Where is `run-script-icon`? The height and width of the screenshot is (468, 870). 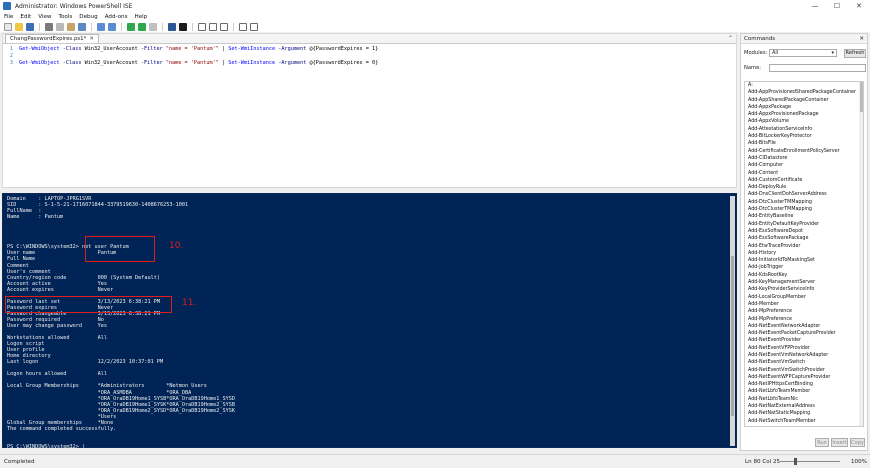
run-script-icon is located at coordinates (131, 26).